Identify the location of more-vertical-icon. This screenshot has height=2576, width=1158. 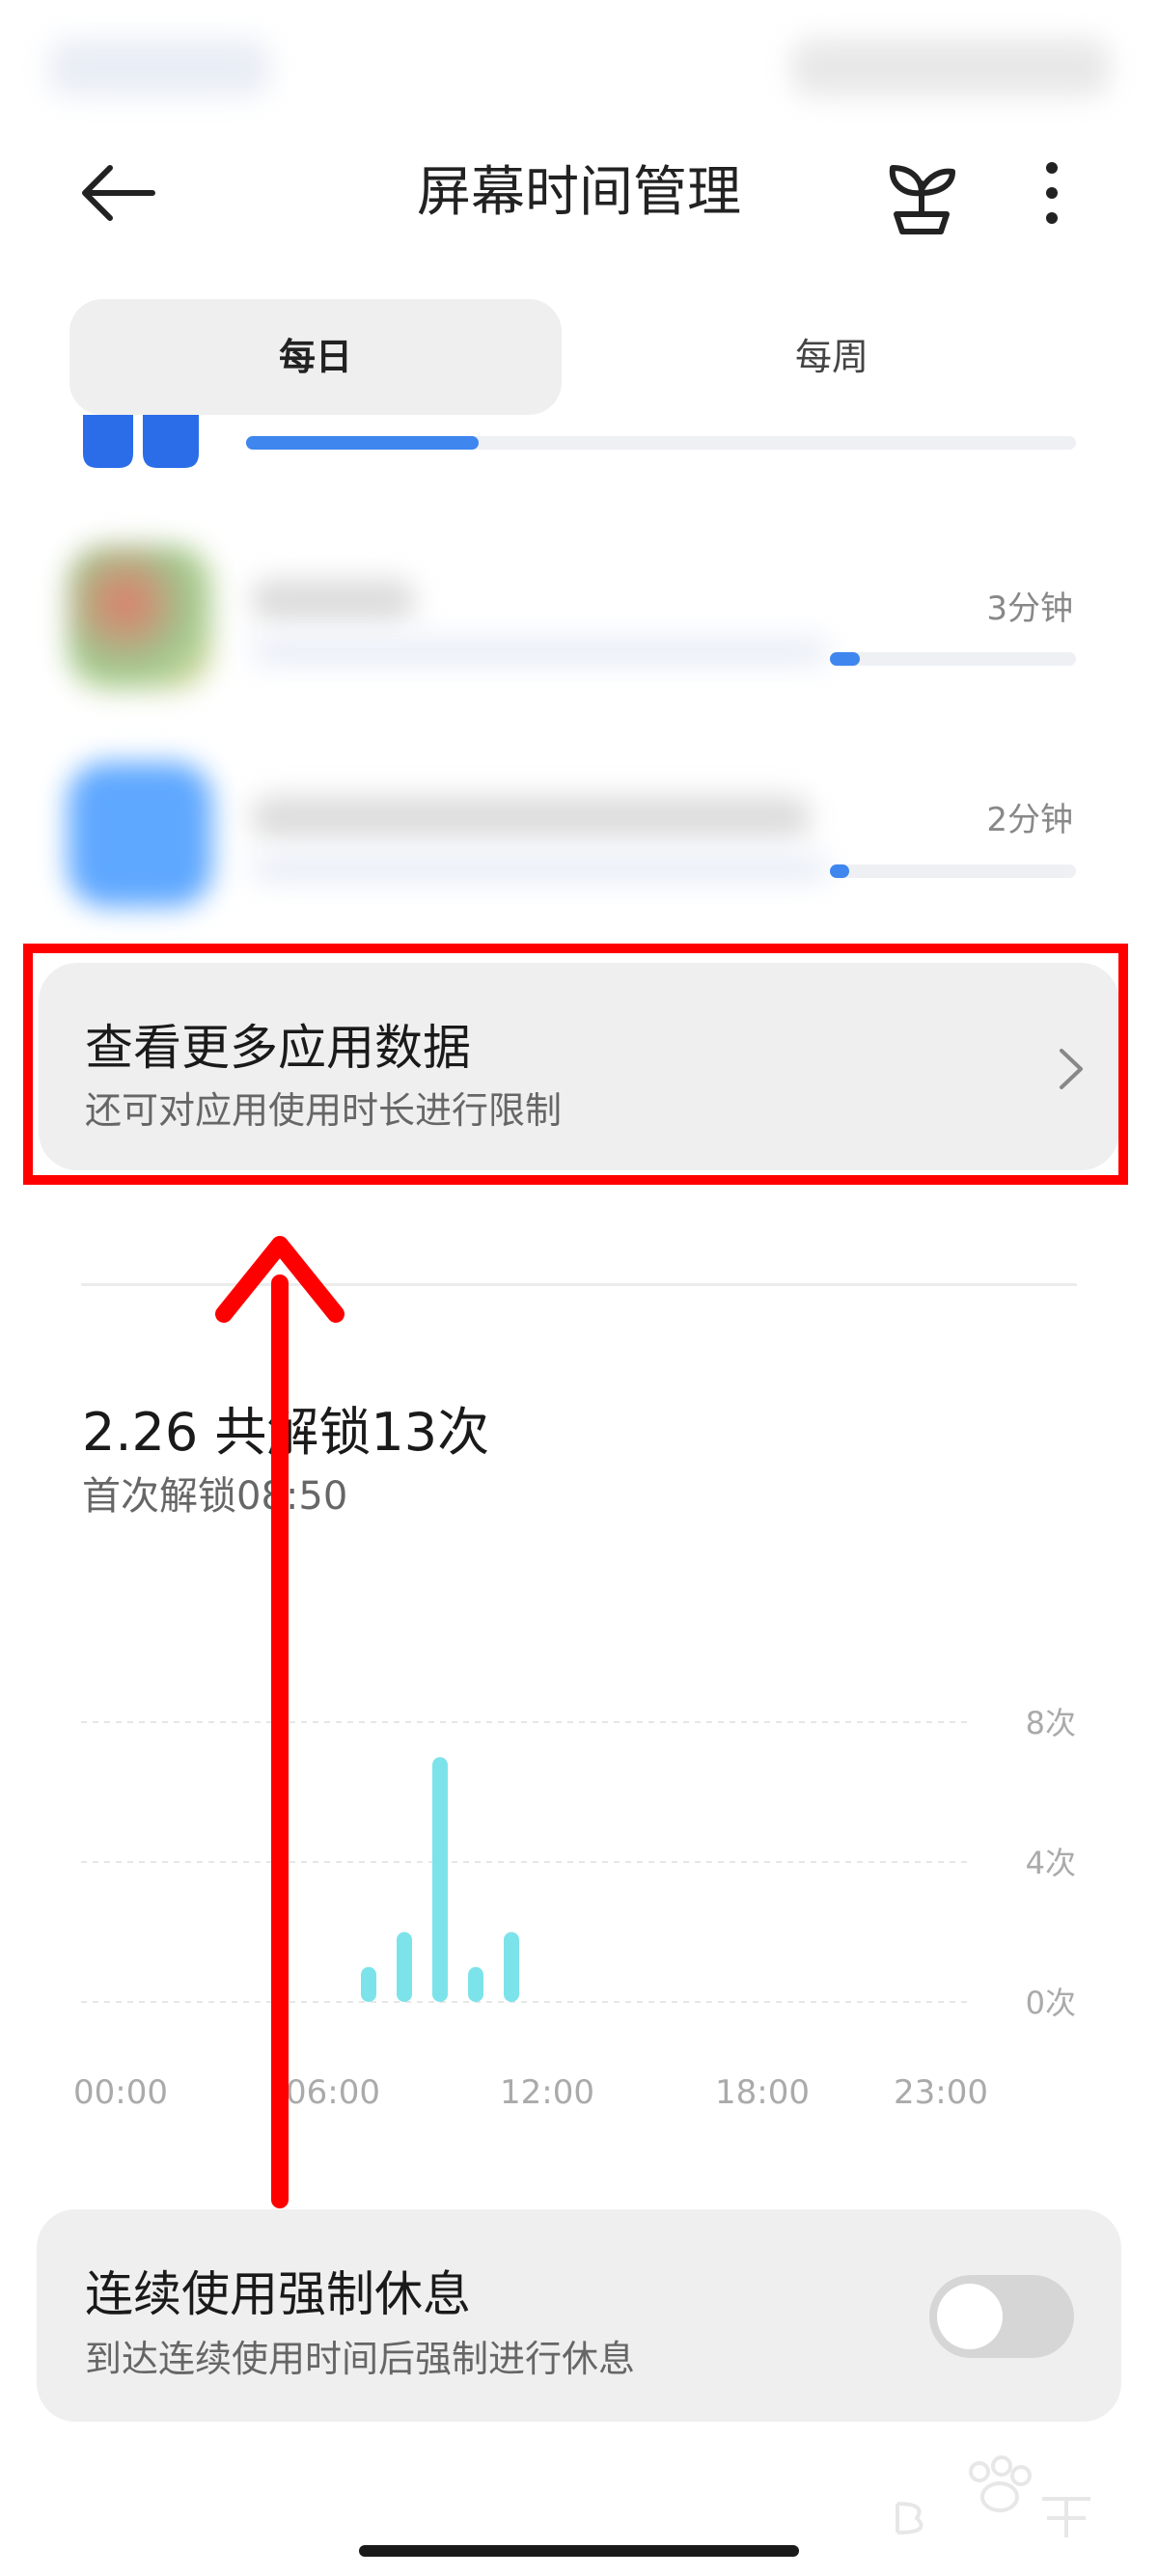
(1052, 193).